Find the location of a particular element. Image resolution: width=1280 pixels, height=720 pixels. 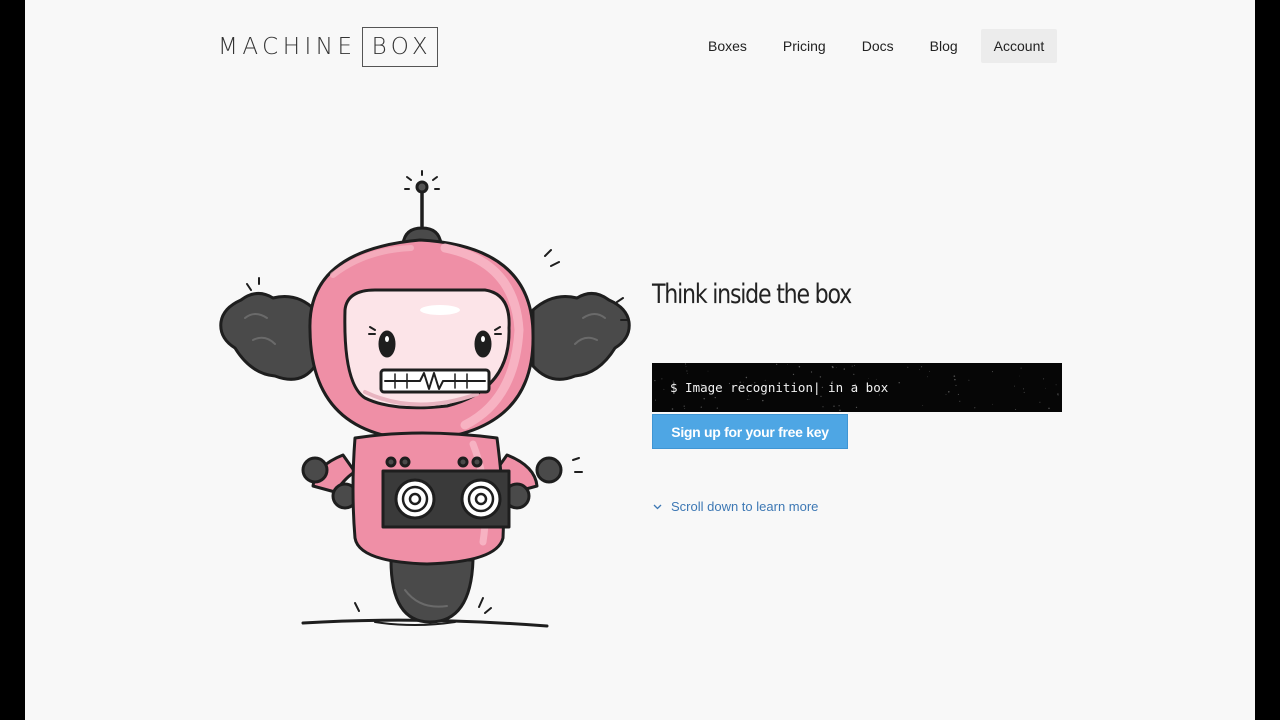

chevron-down-icon is located at coordinates (657, 506).